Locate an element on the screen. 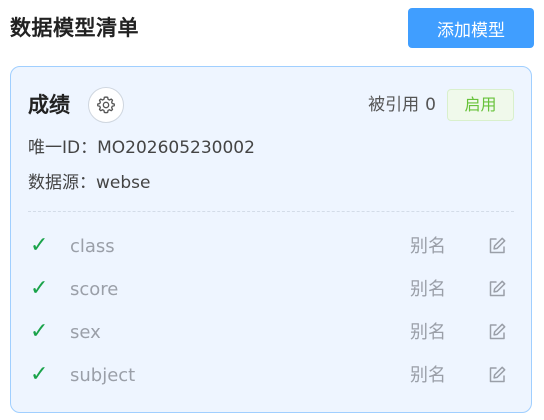  page-title: 数据模型清单 is located at coordinates (74, 28).